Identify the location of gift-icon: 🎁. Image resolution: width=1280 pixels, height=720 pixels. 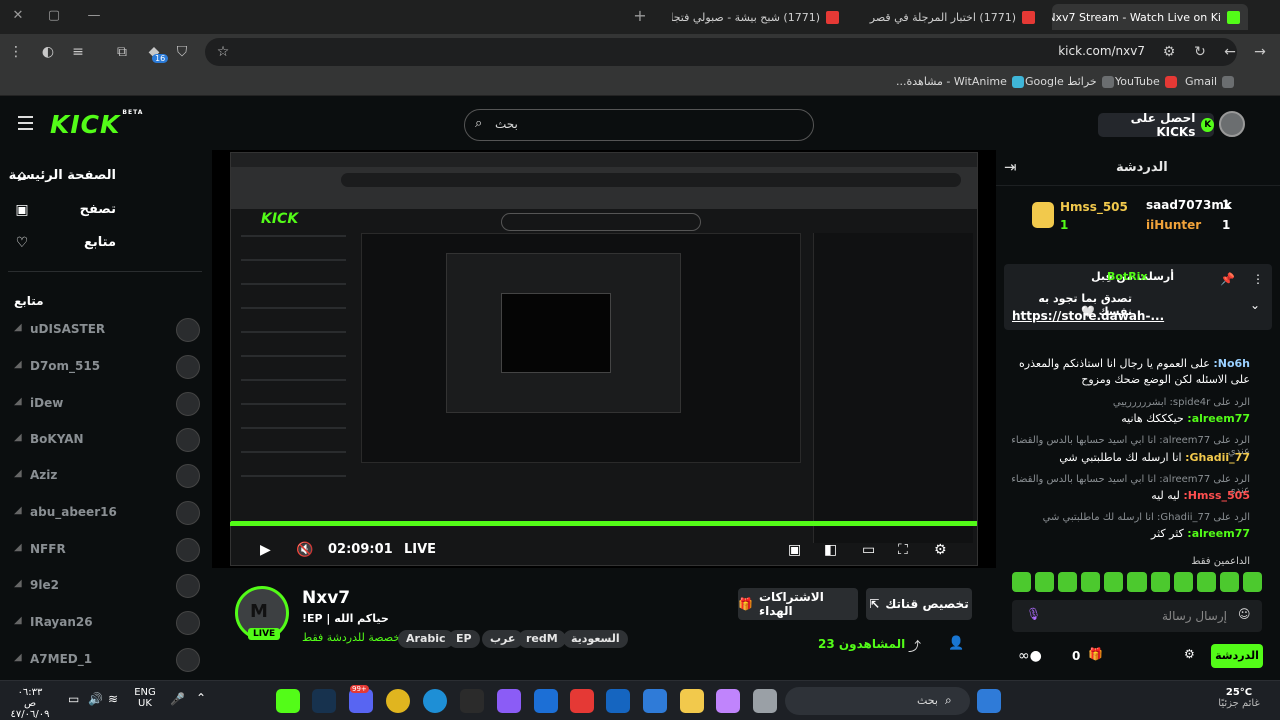
(1095, 654).